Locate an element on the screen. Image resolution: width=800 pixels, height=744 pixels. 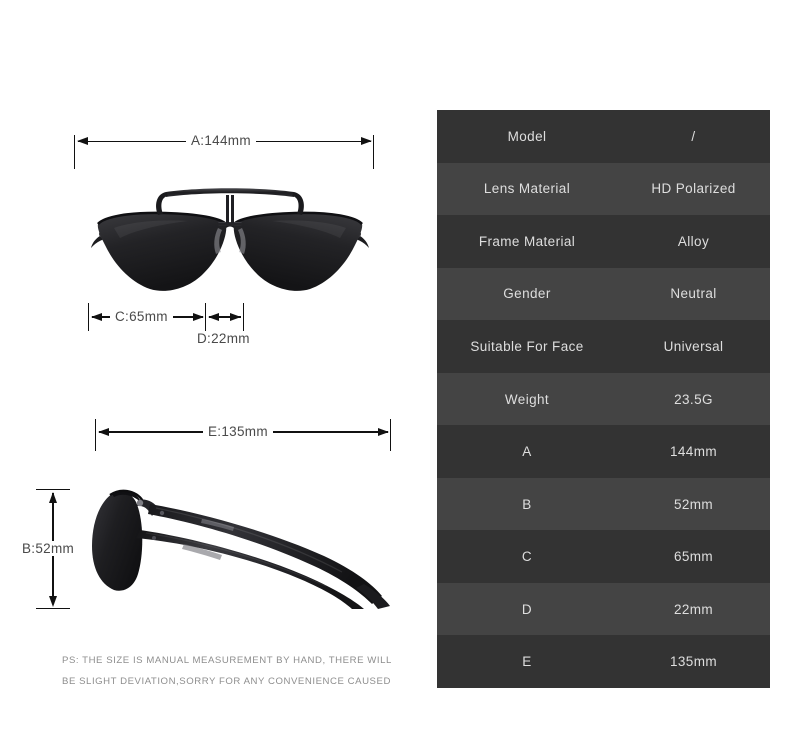
table-row: B 52mm is located at coordinates (603, 504).